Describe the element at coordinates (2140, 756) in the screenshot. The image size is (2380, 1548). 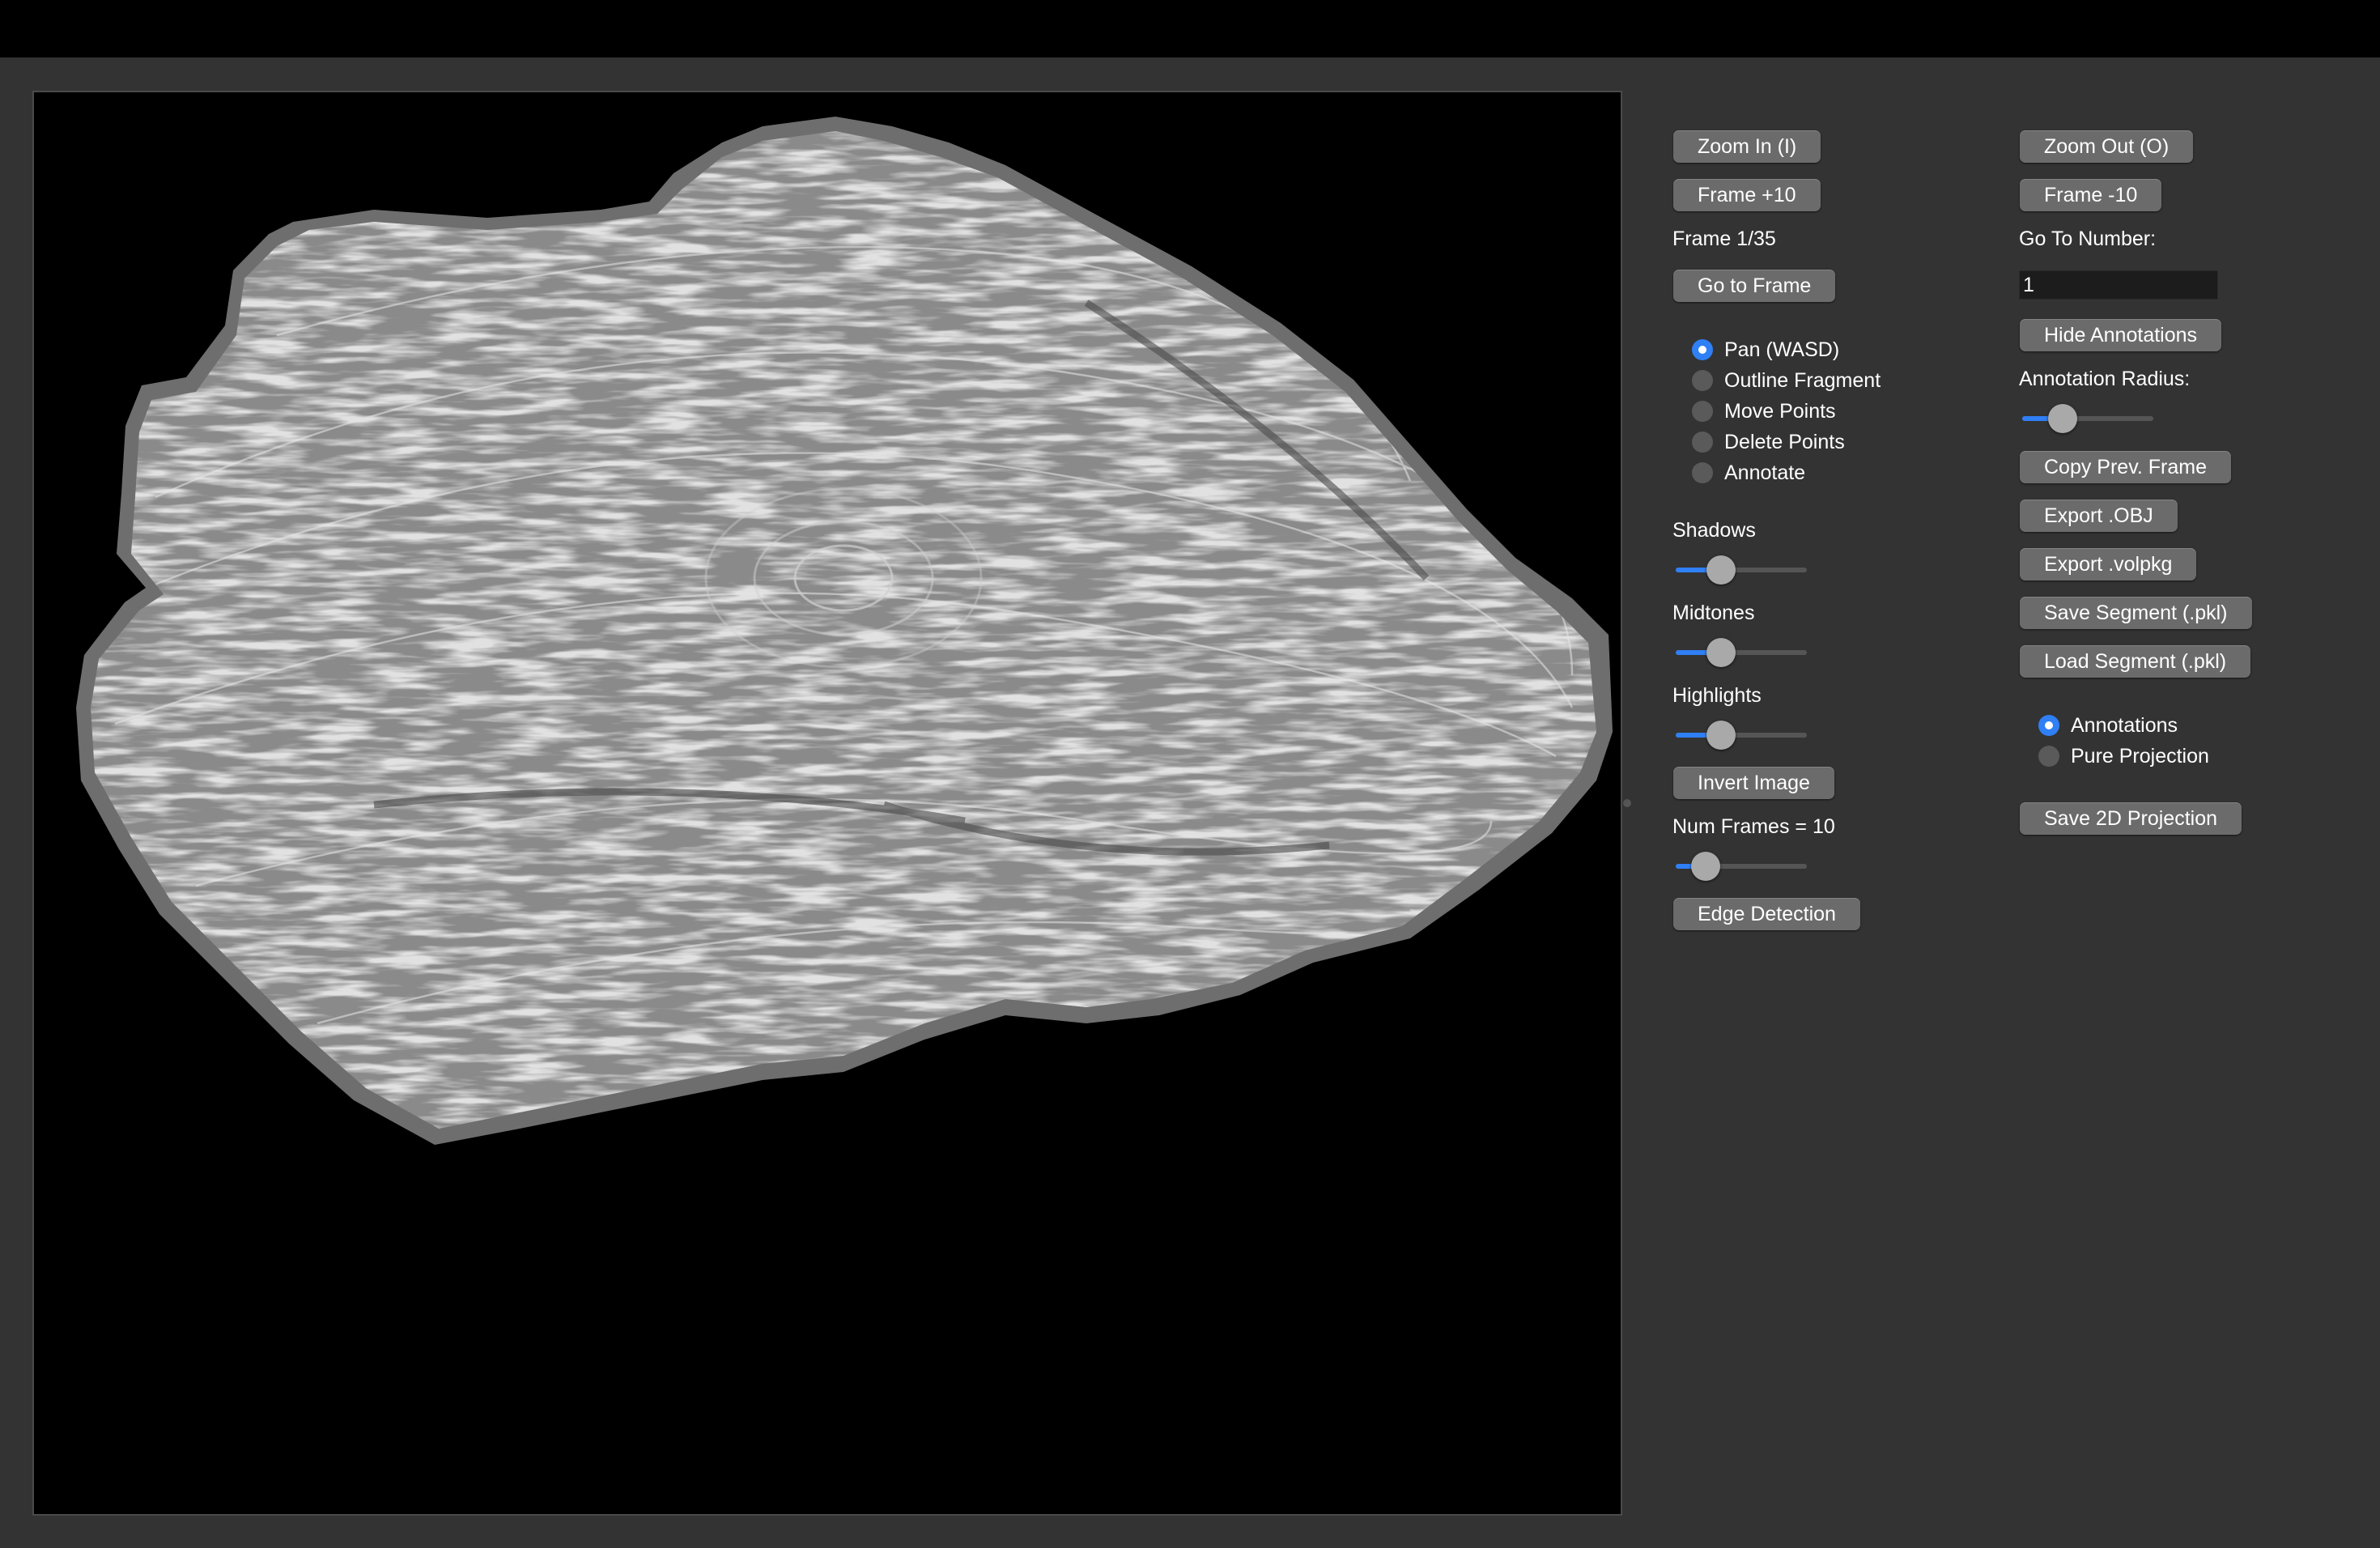
I see `radio-label: Pure Projection` at that location.